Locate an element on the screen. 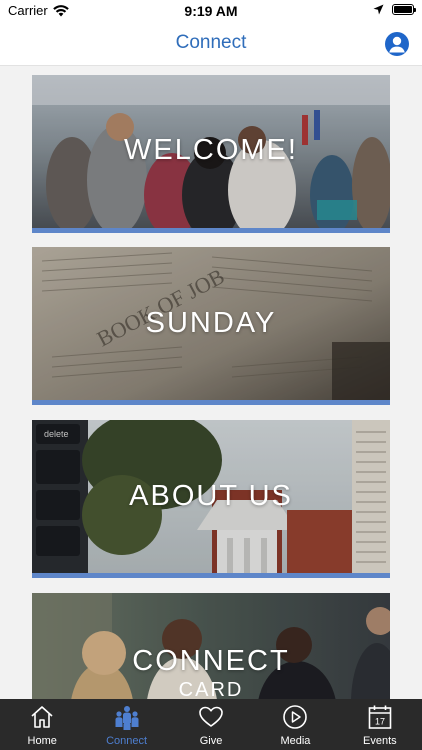 This screenshot has height=750, width=422. location-arrow-icon is located at coordinates (378, 9).